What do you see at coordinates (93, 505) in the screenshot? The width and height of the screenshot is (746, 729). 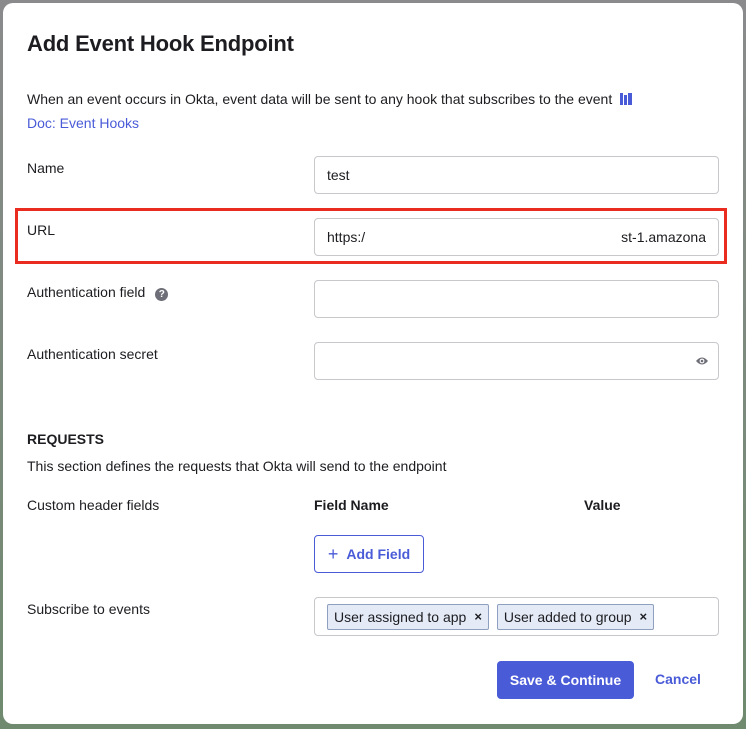 I see `custom-header-fields-label: Custom header fields` at bounding box center [93, 505].